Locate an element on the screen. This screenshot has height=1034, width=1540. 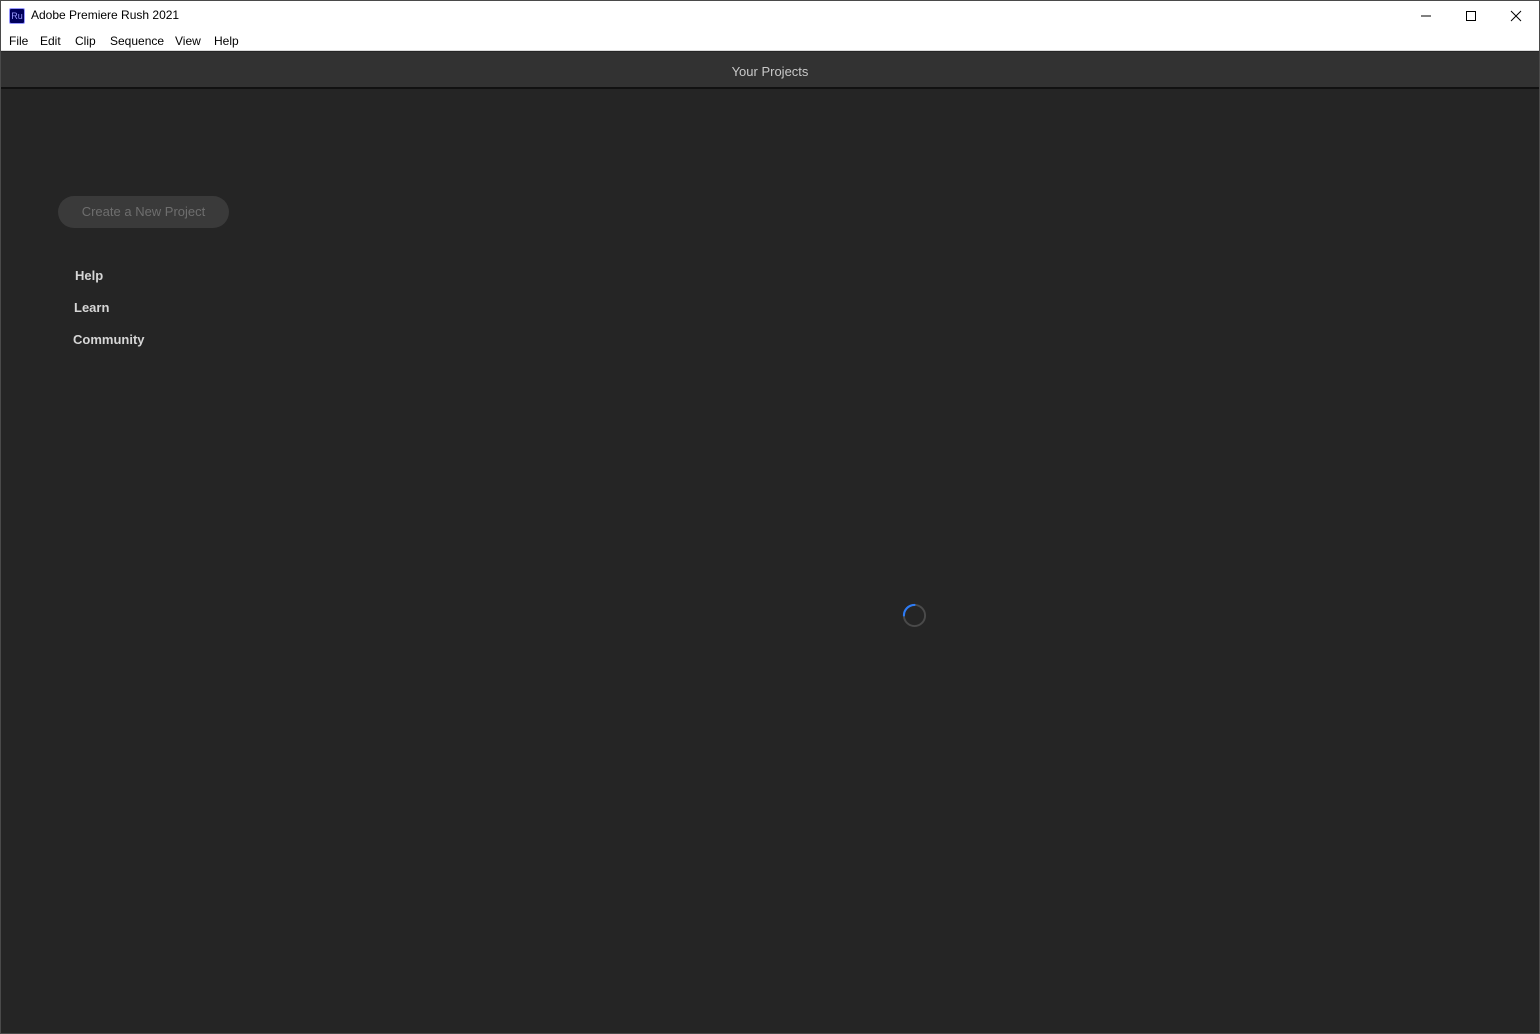
projects-header: Your Projects is located at coordinates (770, 70).